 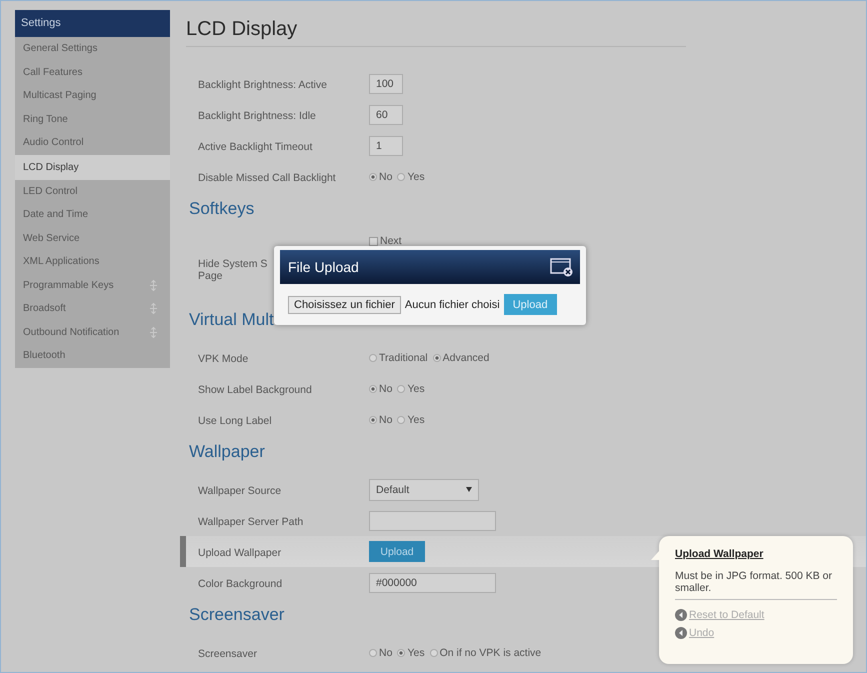 What do you see at coordinates (562, 267) in the screenshot?
I see `window-close-icon` at bounding box center [562, 267].